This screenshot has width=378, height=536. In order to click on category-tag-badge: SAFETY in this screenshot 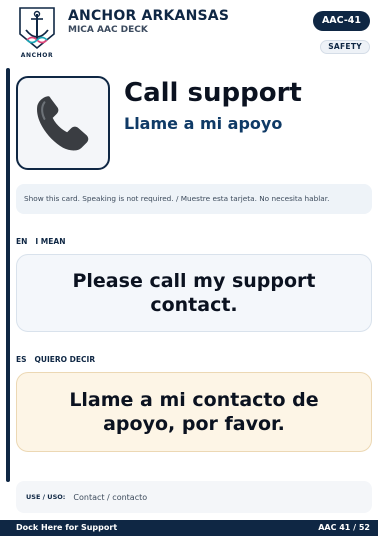, I will do `click(345, 47)`.